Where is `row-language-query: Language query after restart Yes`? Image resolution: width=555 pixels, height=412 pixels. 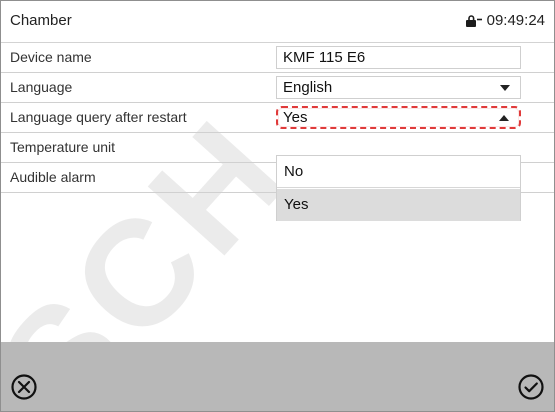 row-language-query: Language query after restart Yes is located at coordinates (277, 118).